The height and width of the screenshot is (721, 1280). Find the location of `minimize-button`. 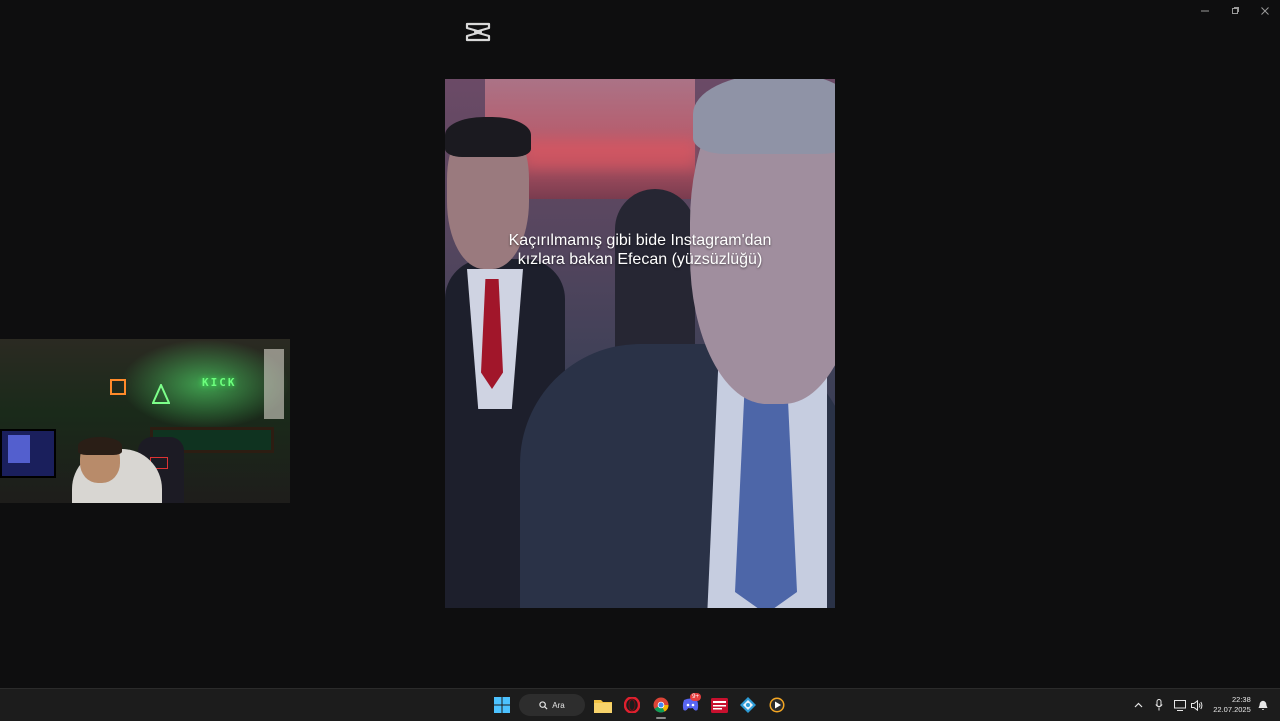

minimize-button is located at coordinates (1205, 11).